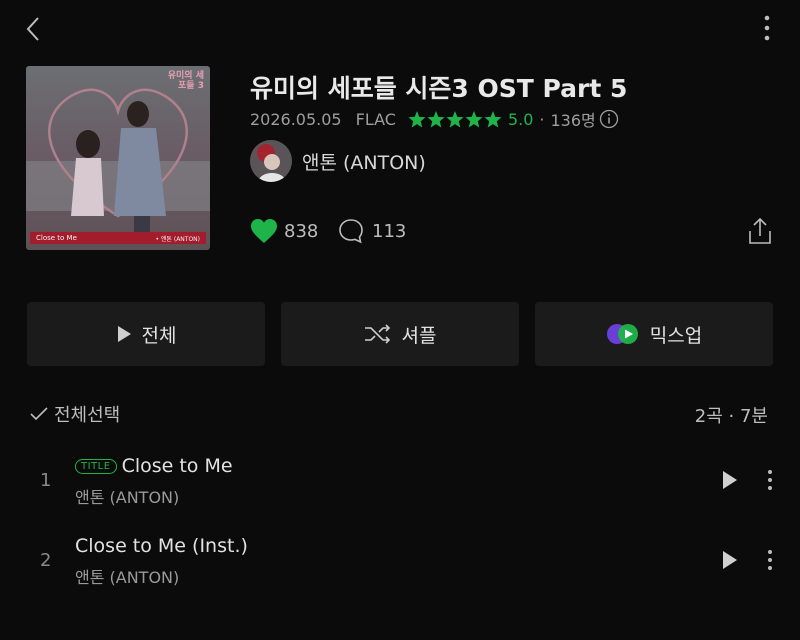  Describe the element at coordinates (161, 546) in the screenshot. I see `track-title: Close to Me (Inst.)` at that location.